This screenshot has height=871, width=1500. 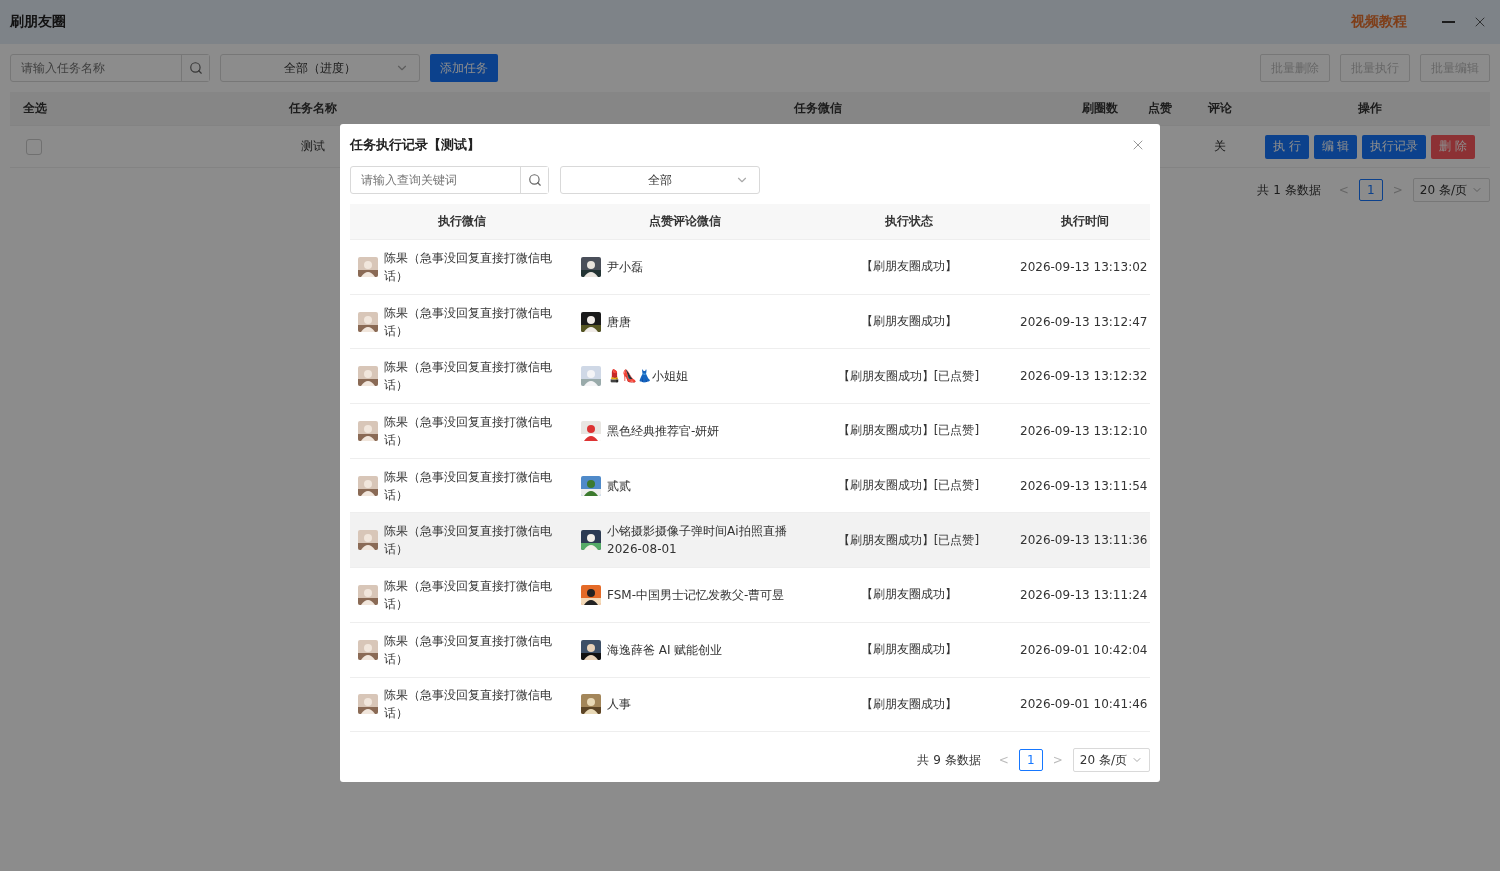 What do you see at coordinates (1379, 22) in the screenshot?
I see `tutorial-link: 视频教程` at bounding box center [1379, 22].